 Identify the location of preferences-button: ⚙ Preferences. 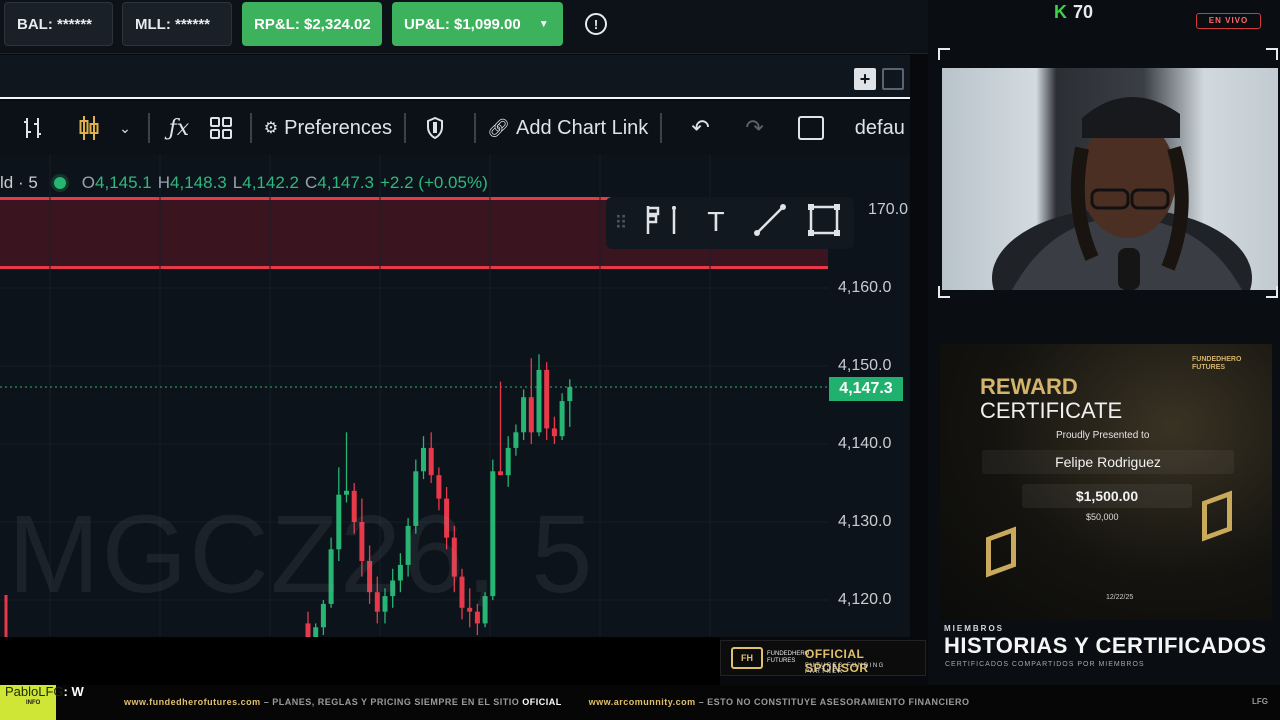
(328, 128).